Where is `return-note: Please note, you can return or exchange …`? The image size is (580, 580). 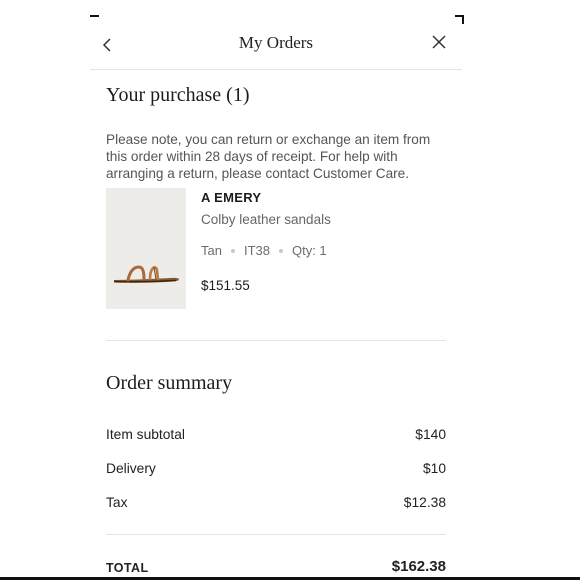
return-note: Please note, you can return or exchange … is located at coordinates (268, 156).